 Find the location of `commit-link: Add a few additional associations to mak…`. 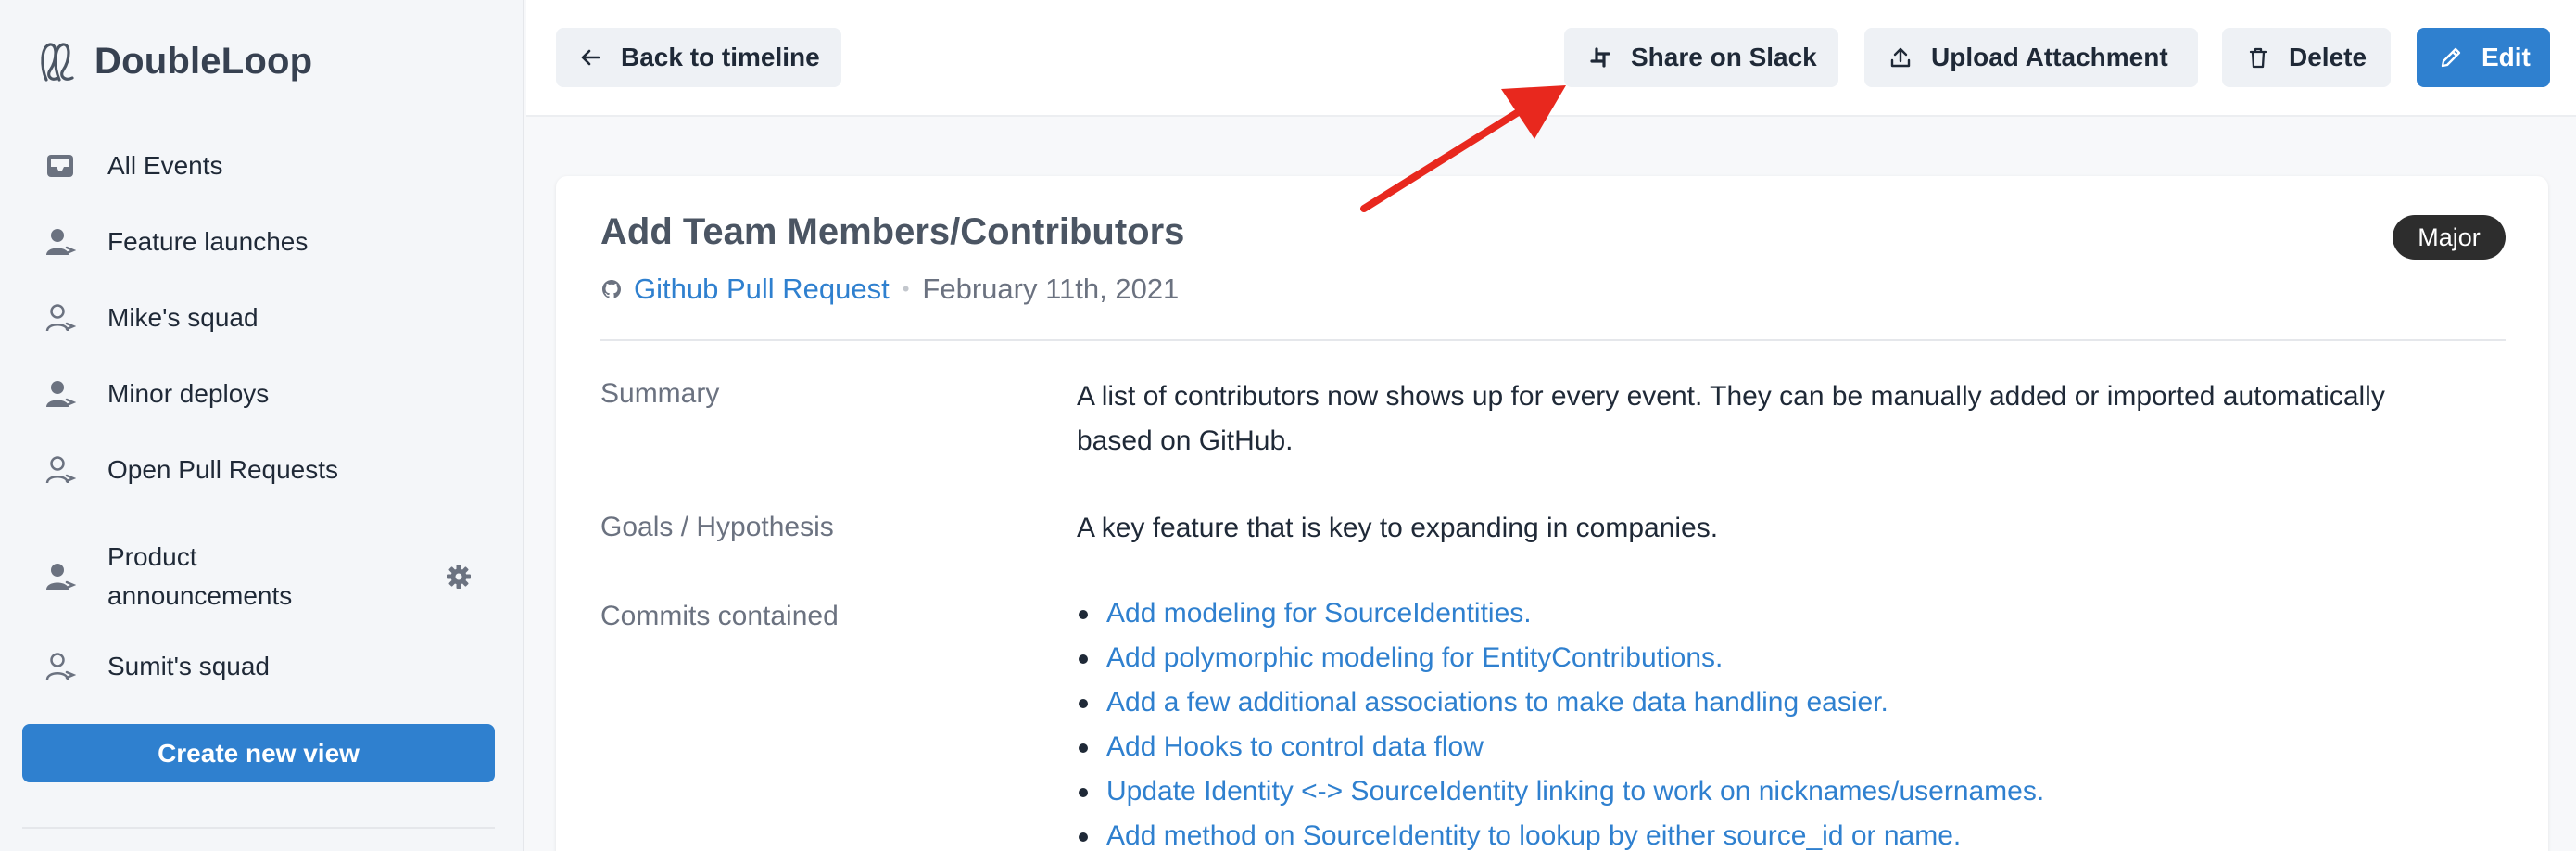

commit-link: Add a few additional associations to mak… is located at coordinates (1748, 702).